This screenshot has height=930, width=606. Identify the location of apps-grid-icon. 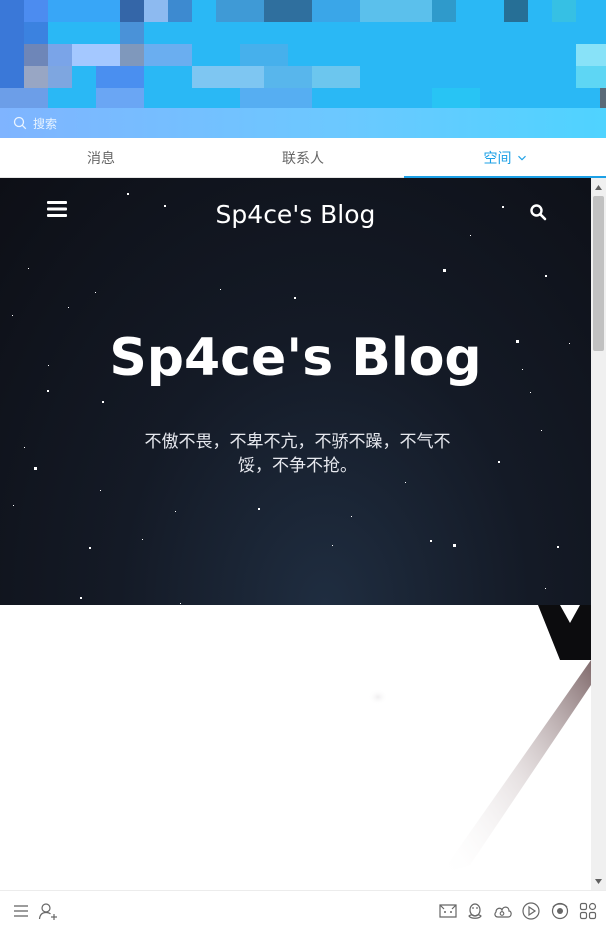
(588, 911).